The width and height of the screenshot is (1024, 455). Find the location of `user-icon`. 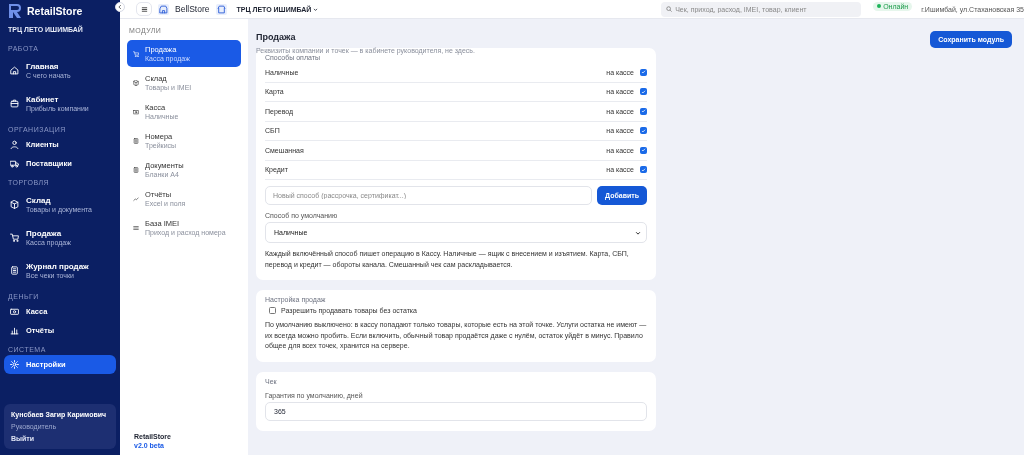

user-icon is located at coordinates (14, 144).